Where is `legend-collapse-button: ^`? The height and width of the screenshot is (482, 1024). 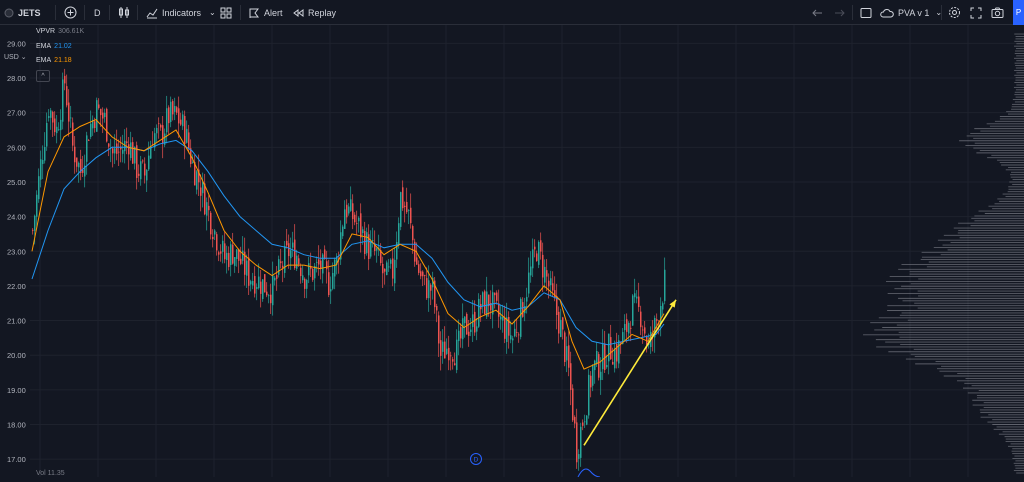 legend-collapse-button: ^ is located at coordinates (43, 76).